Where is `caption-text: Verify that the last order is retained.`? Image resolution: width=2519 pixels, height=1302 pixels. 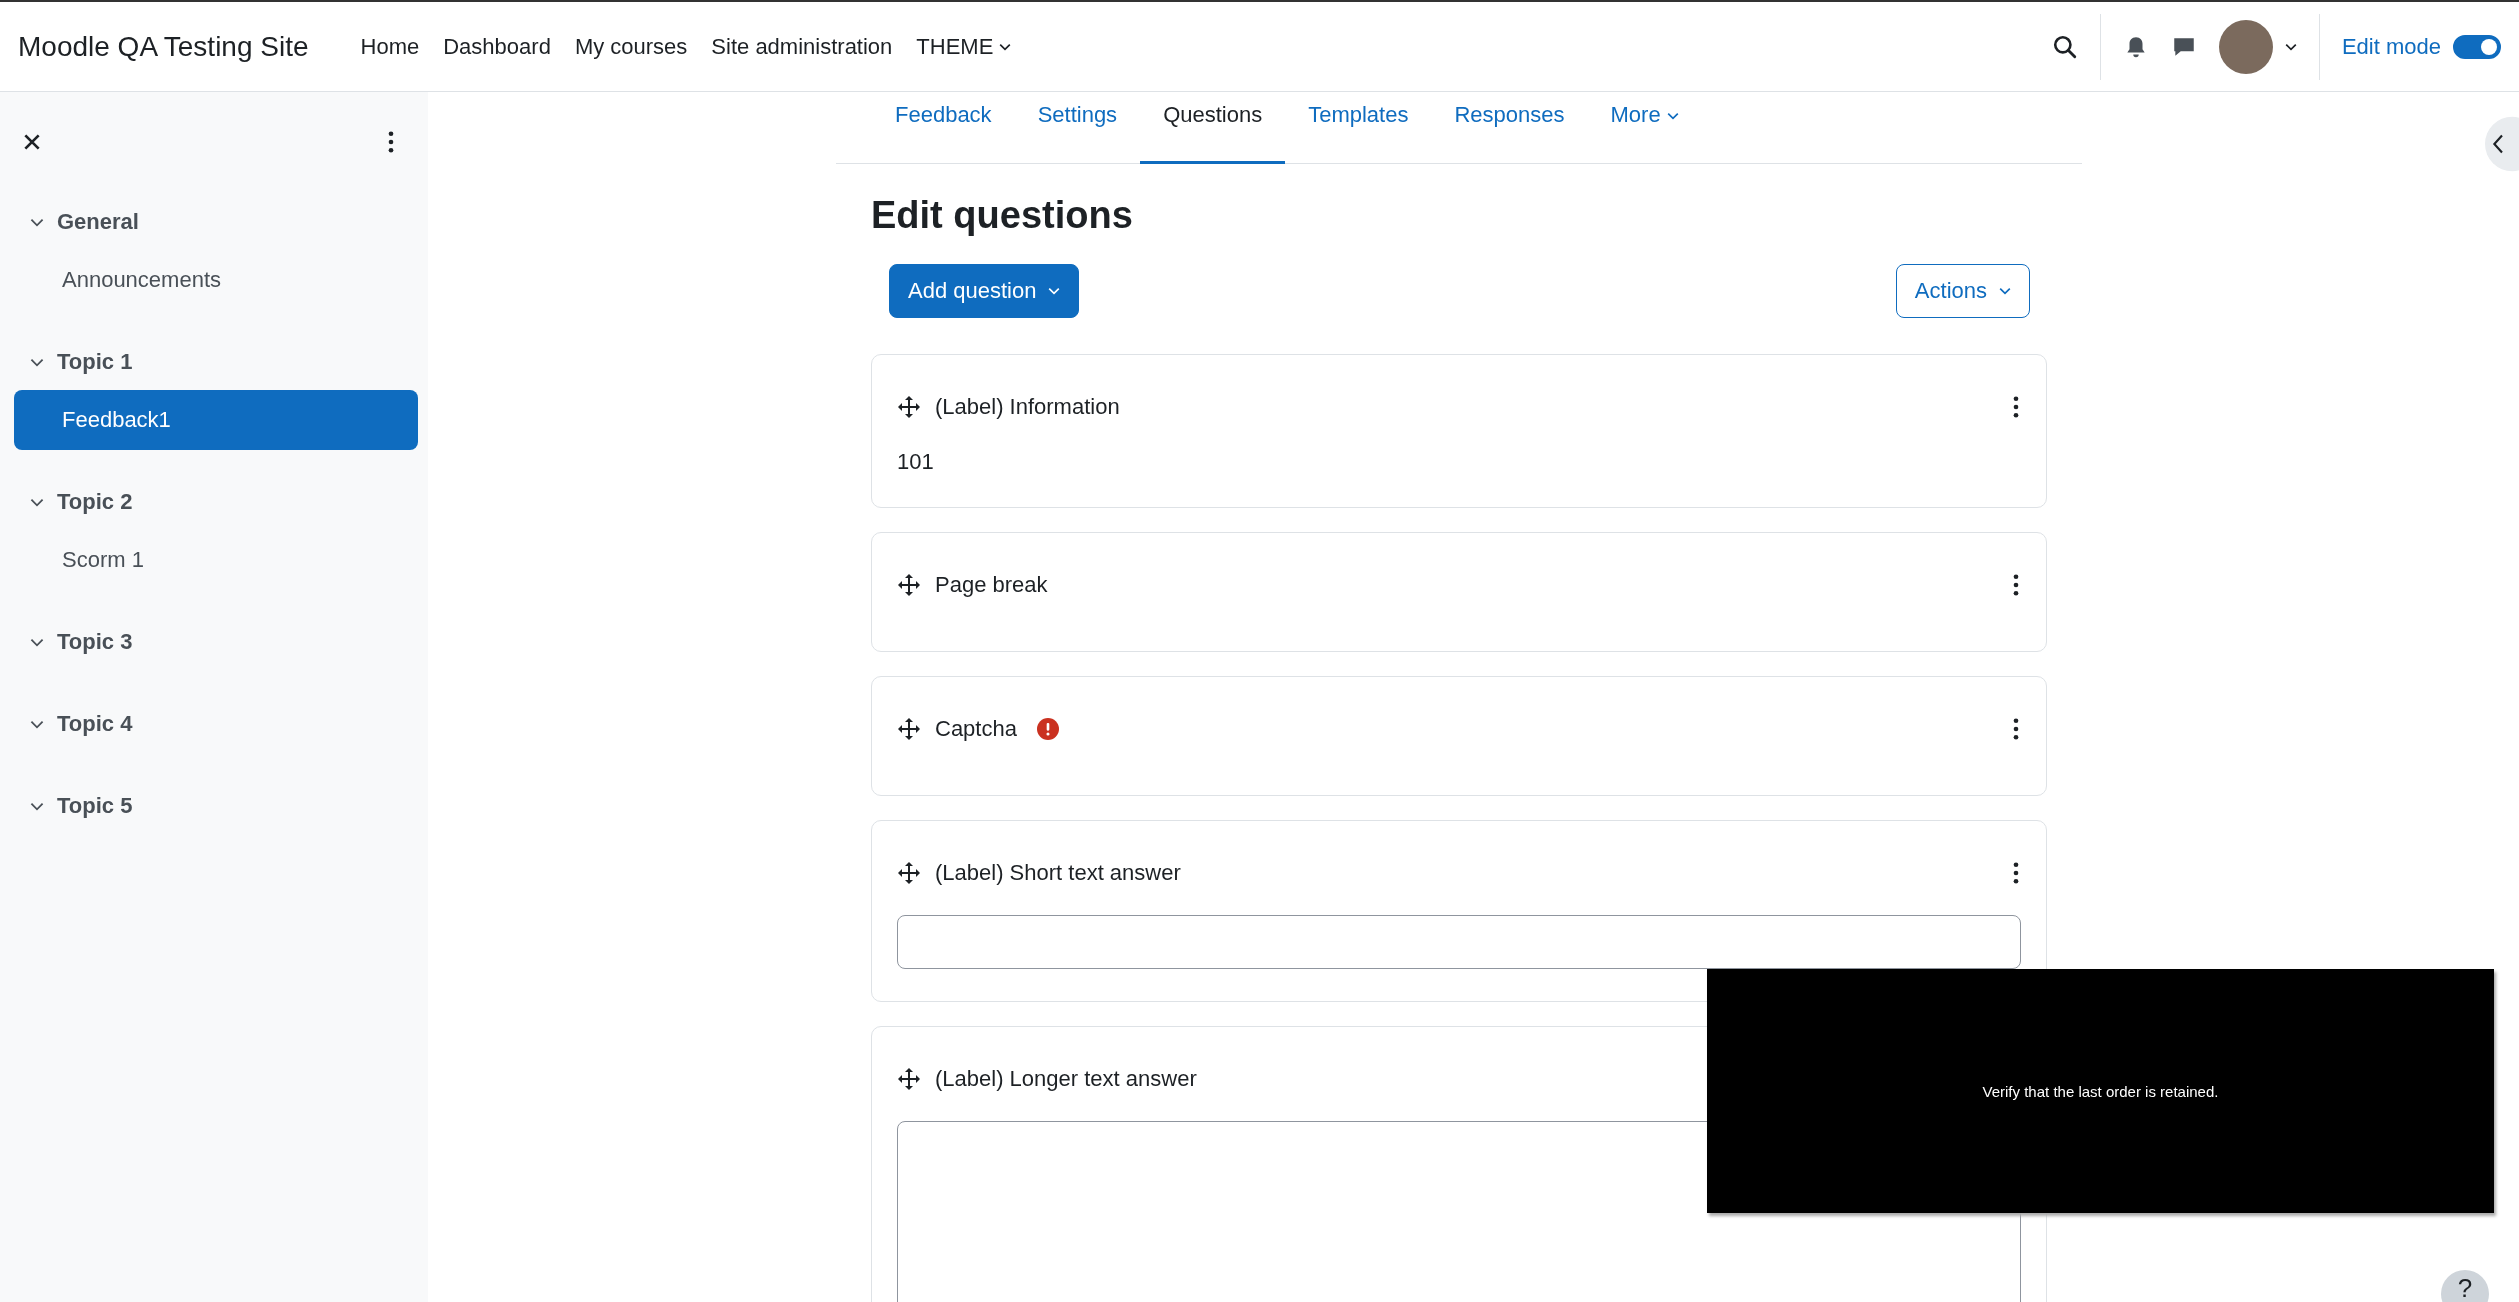 caption-text: Verify that the last order is retained. is located at coordinates (2100, 1091).